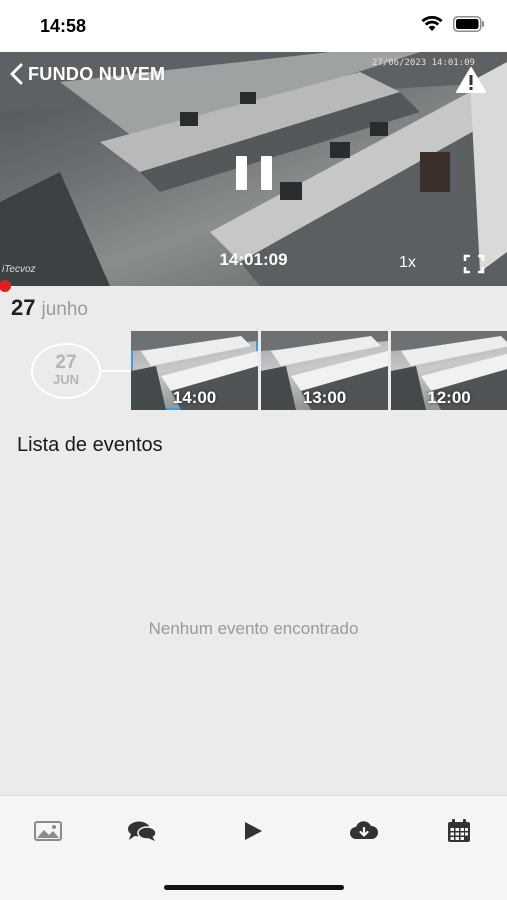 The height and width of the screenshot is (900, 507). Describe the element at coordinates (324, 370) in the screenshot. I see `thumbnail-hour: 13:00` at that location.